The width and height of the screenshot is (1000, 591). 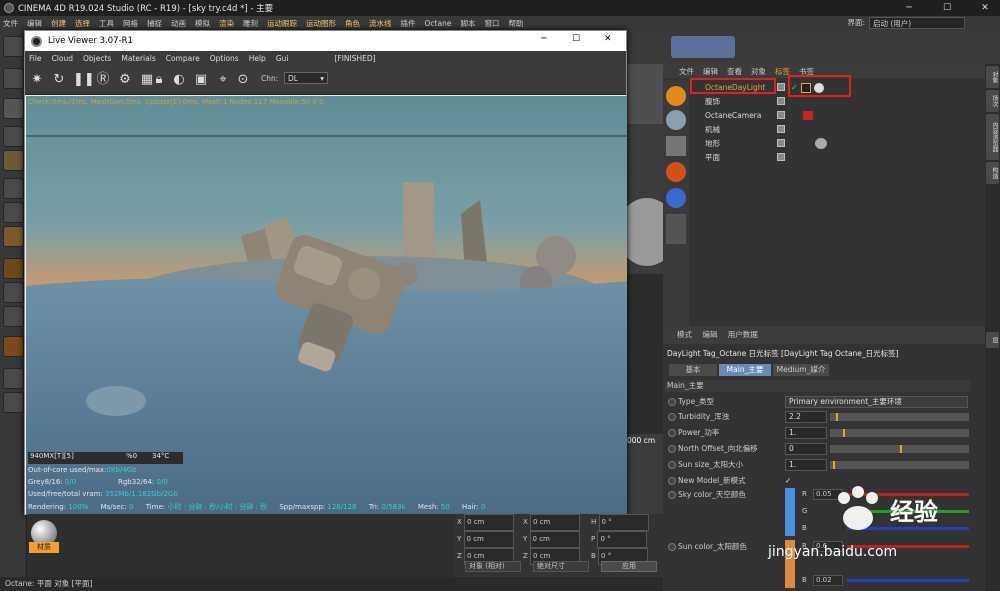 What do you see at coordinates (13, 402) in the screenshot?
I see `soft-selection-icon` at bounding box center [13, 402].